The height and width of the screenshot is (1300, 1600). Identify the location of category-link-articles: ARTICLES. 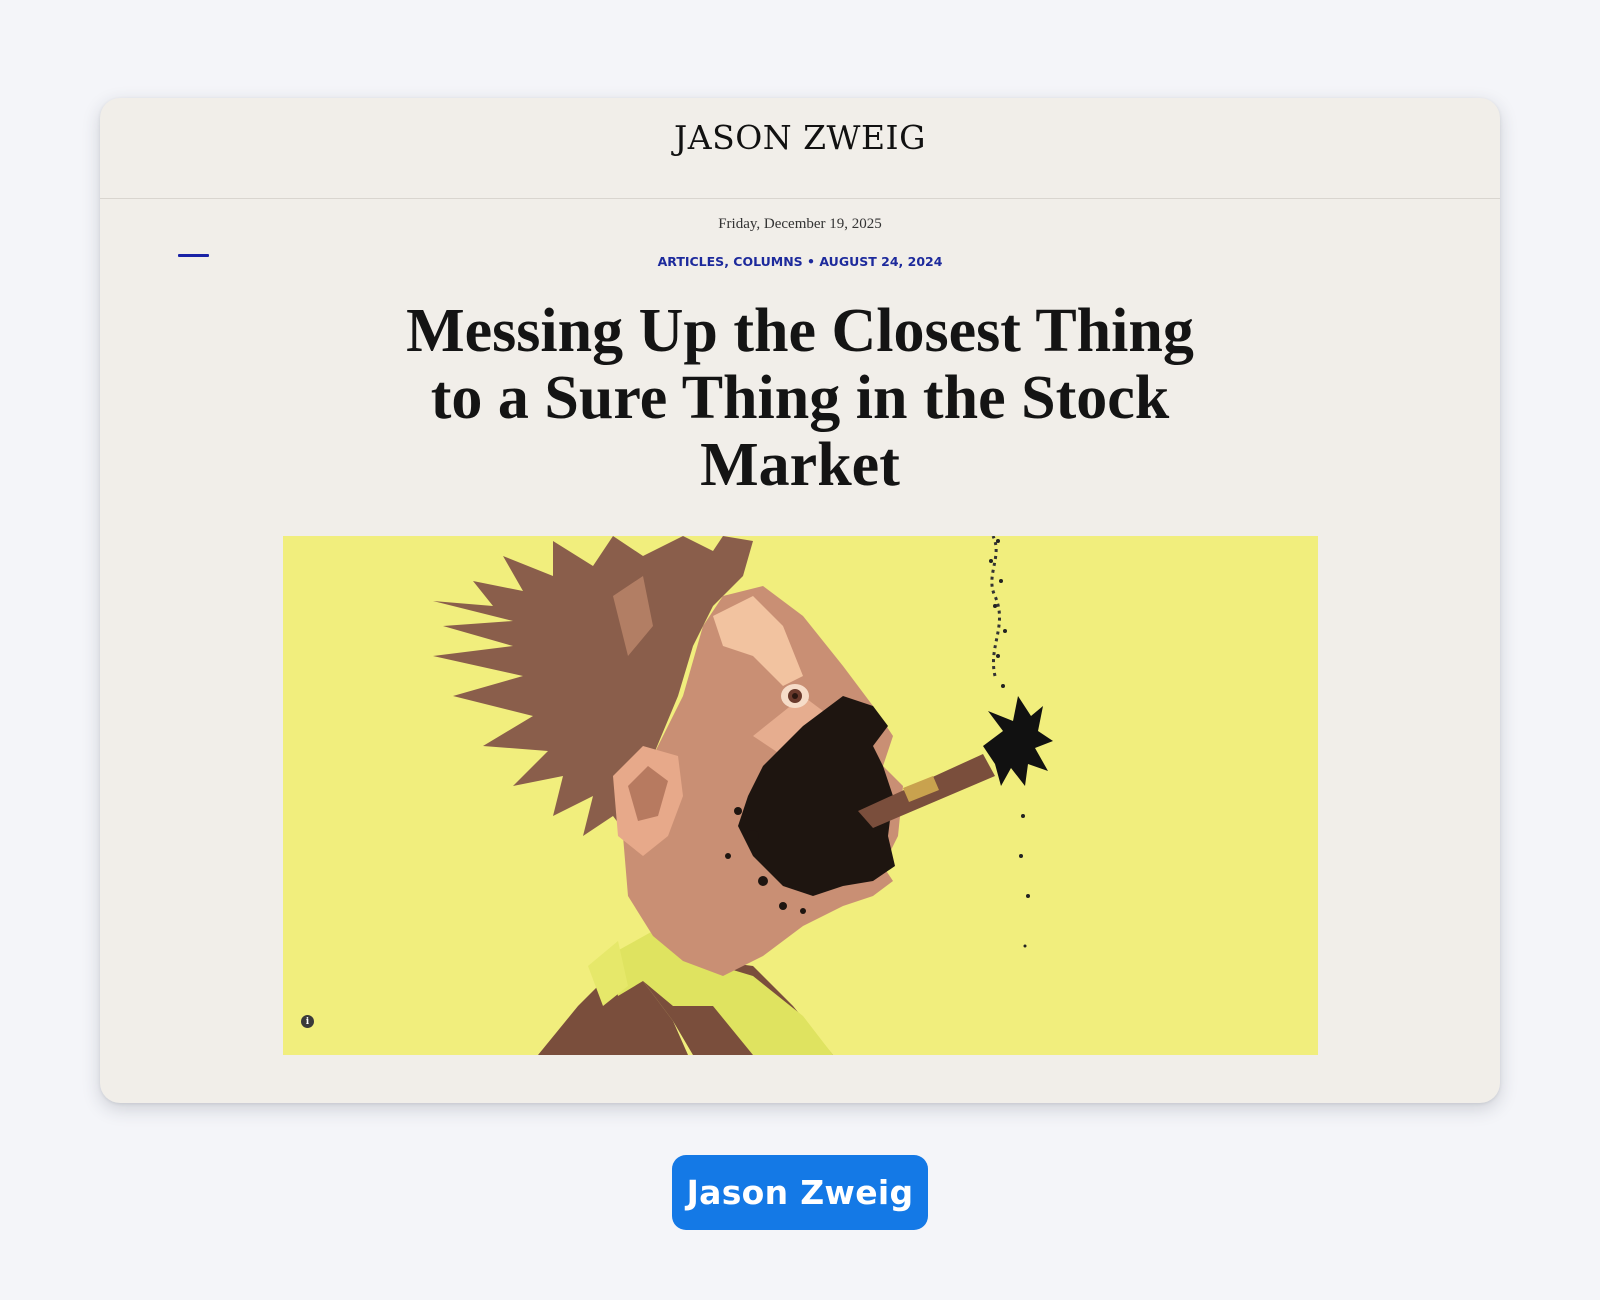
(691, 261).